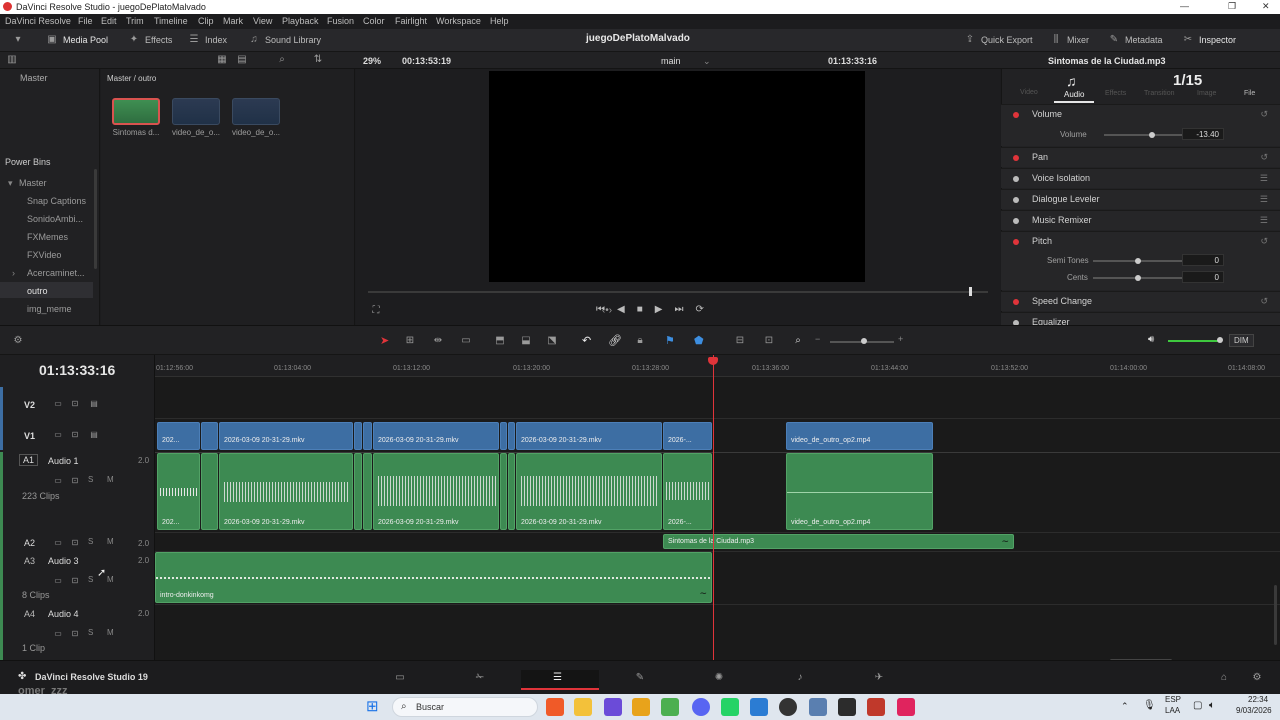 The width and height of the screenshot is (1280, 720). What do you see at coordinates (34, 78) in the screenshot?
I see `master-bin-header: Master` at bounding box center [34, 78].